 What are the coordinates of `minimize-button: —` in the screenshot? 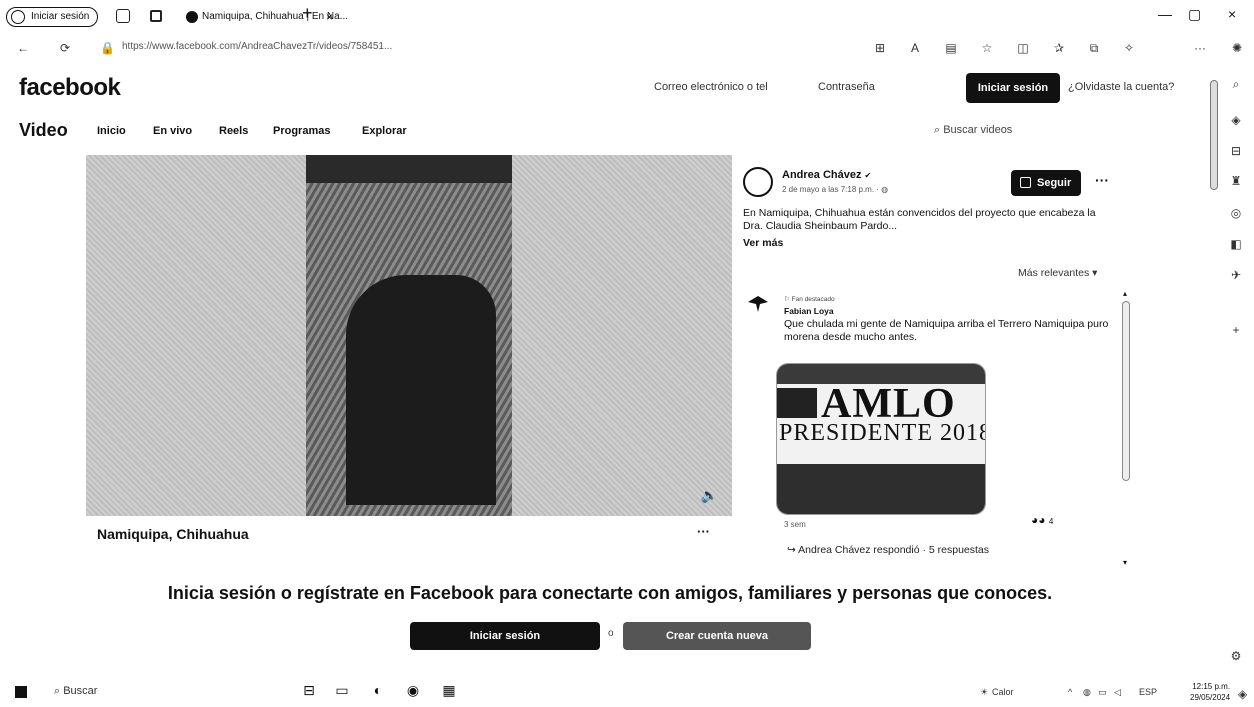 It's located at (1165, 14).